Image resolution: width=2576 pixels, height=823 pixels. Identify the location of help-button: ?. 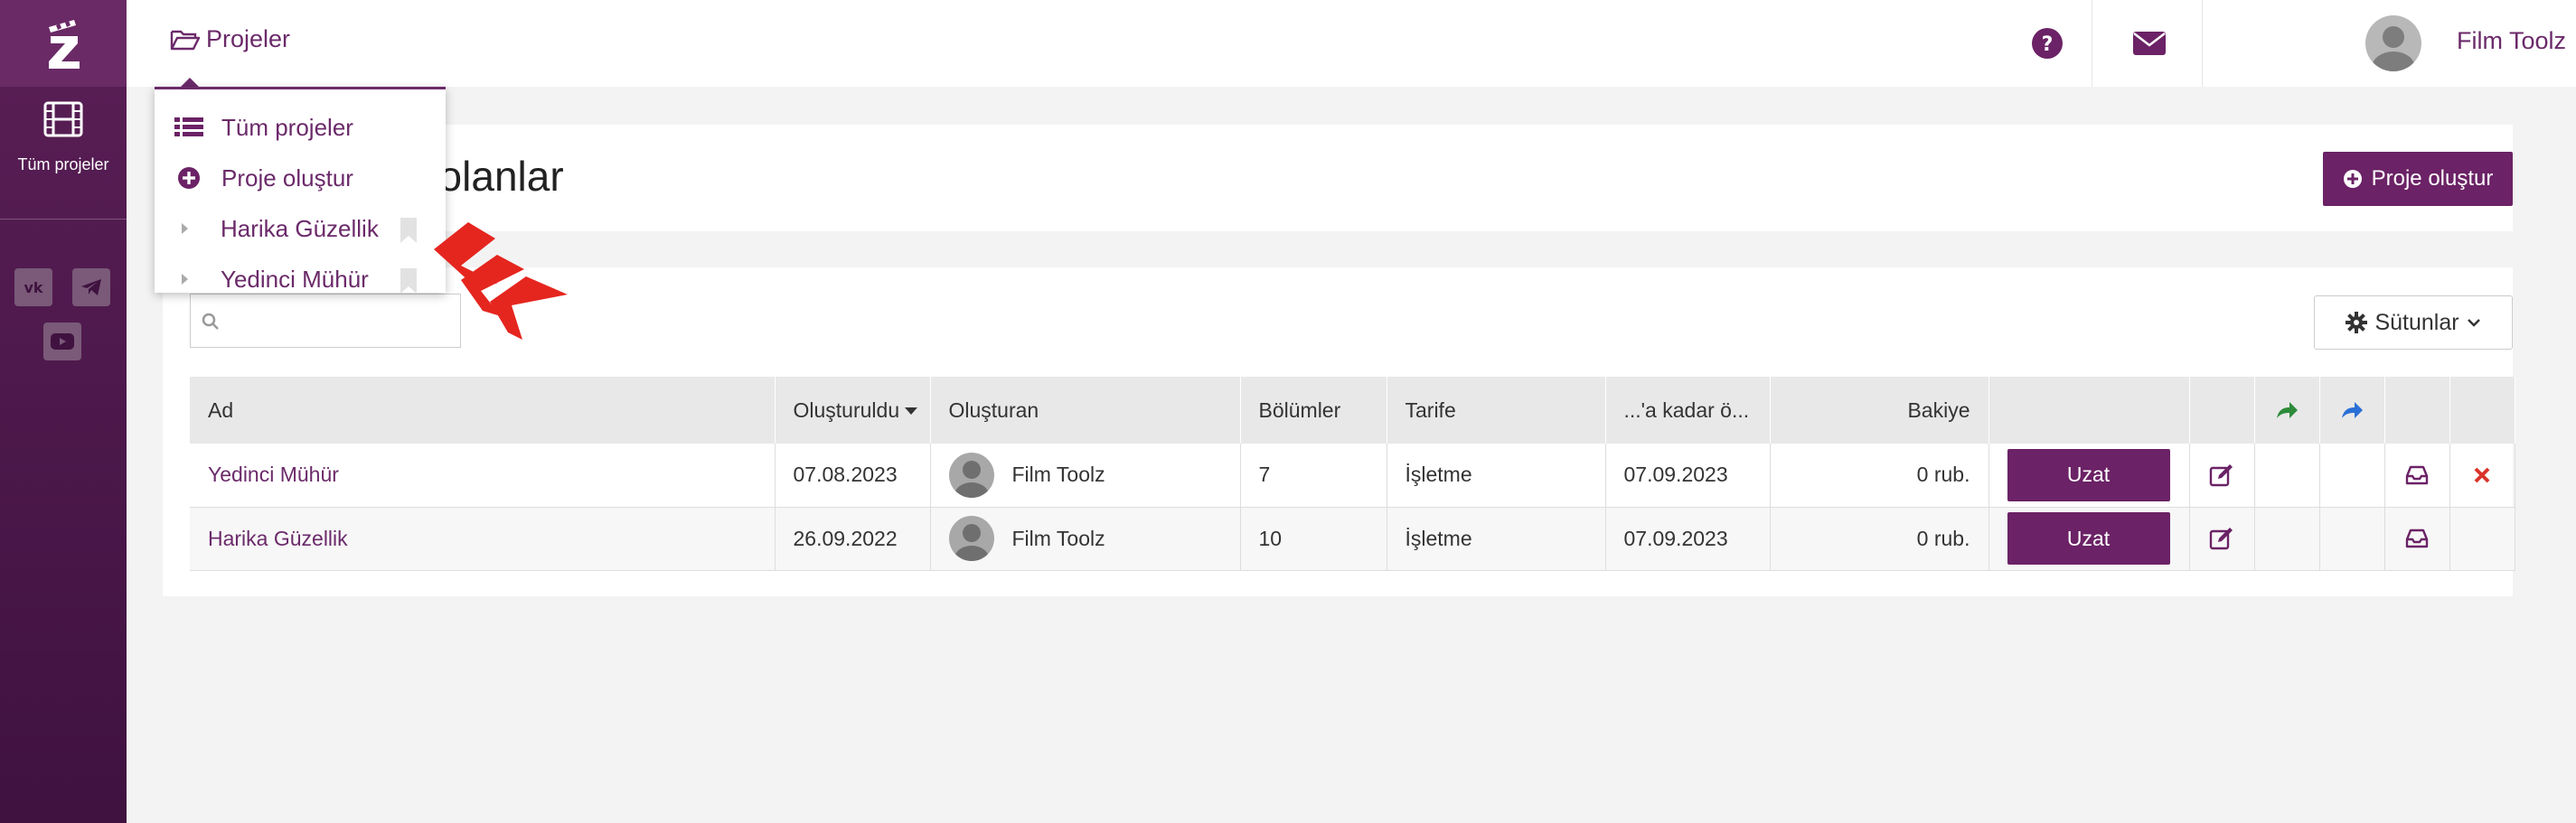
(2047, 43).